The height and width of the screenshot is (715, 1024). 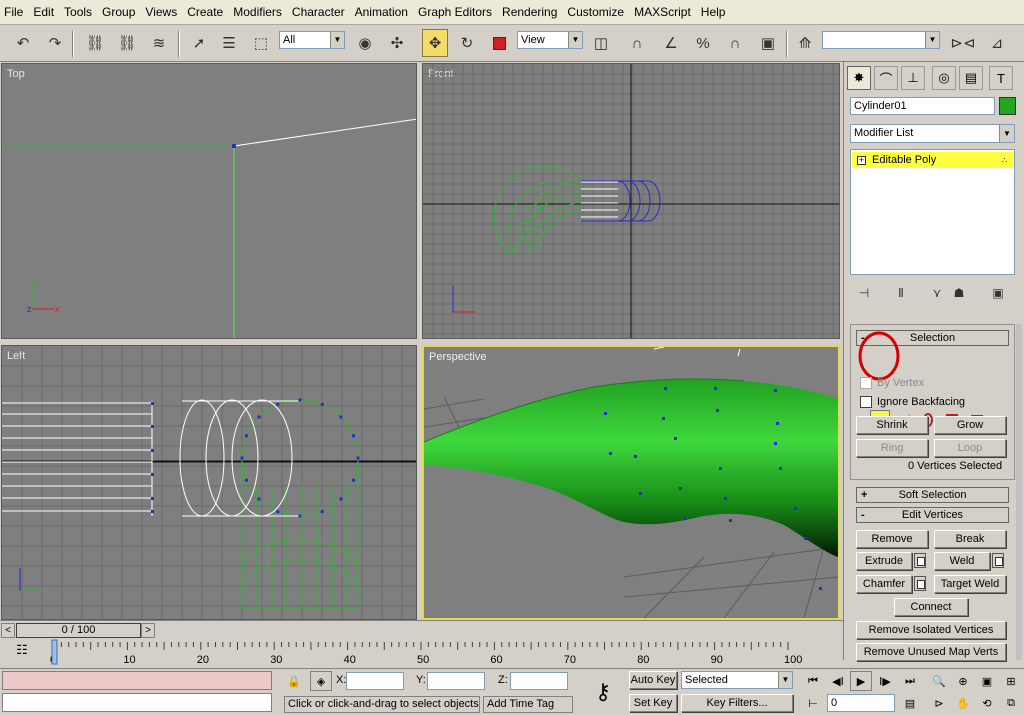 What do you see at coordinates (294, 681) in the screenshot?
I see `lock-selection-icon: 🔒` at bounding box center [294, 681].